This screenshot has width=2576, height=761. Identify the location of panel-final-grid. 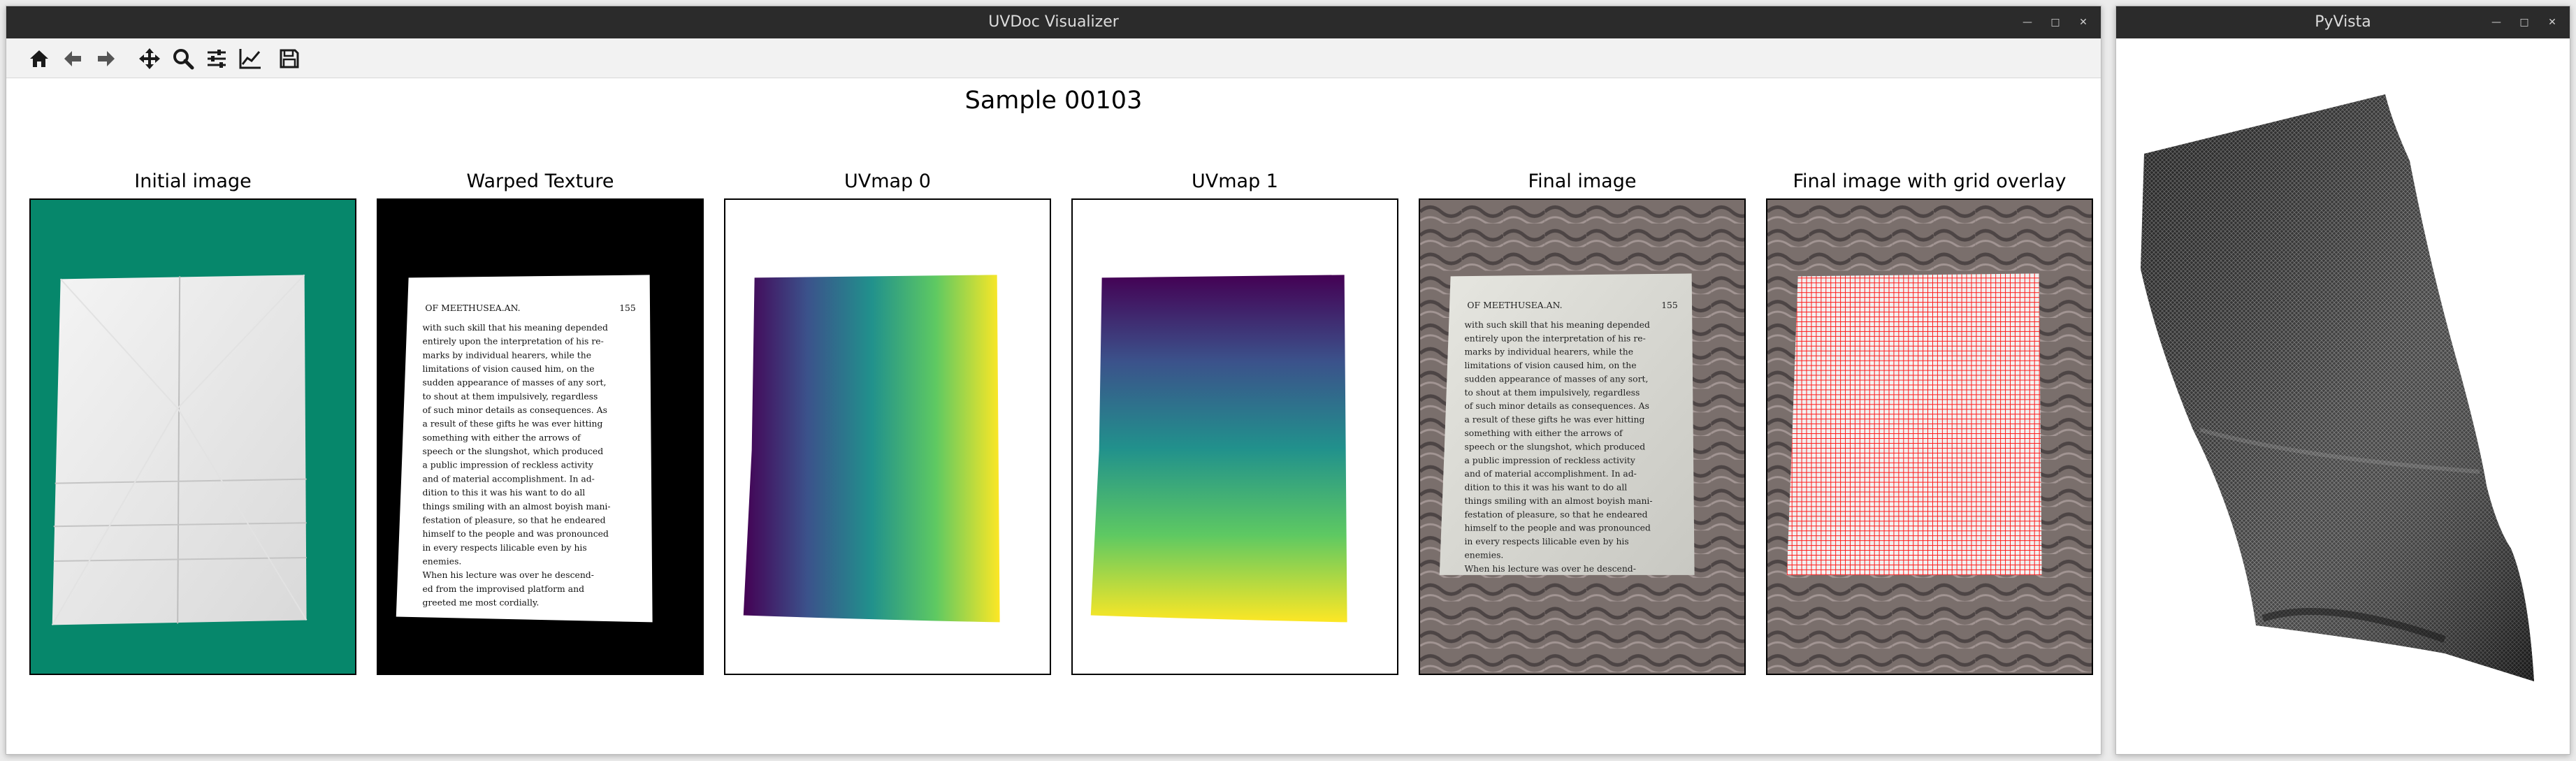
(1929, 436).